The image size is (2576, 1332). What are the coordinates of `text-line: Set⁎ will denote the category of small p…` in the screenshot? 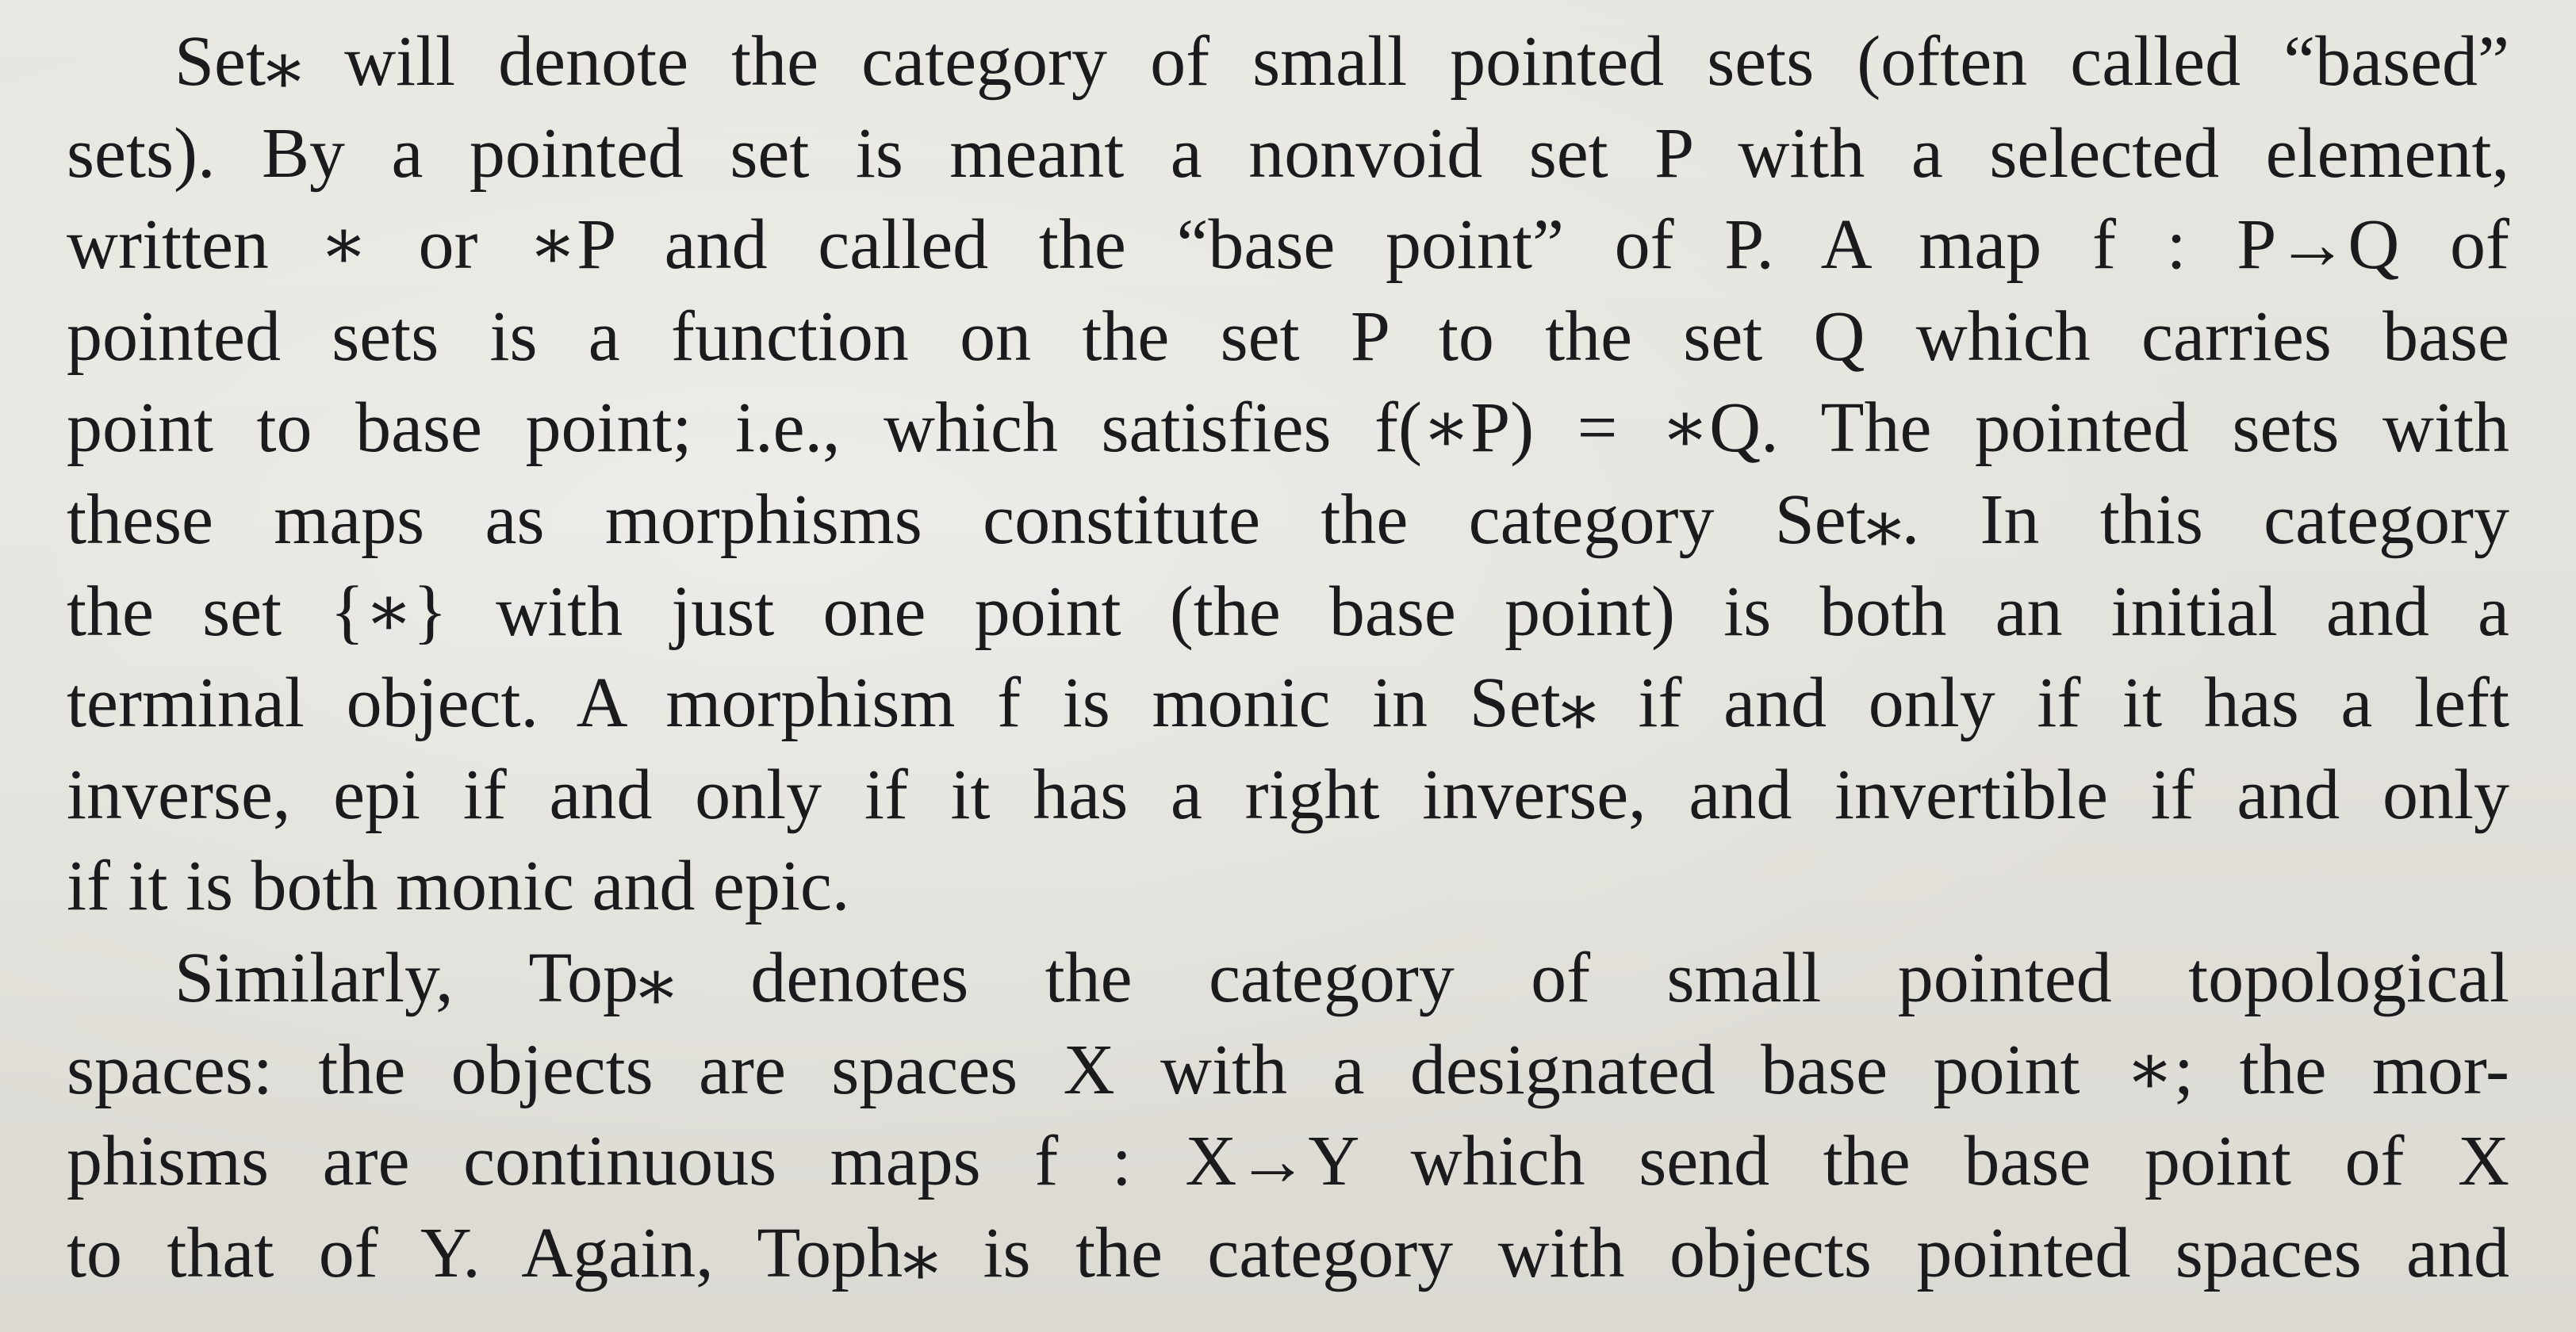 It's located at (1341, 61).